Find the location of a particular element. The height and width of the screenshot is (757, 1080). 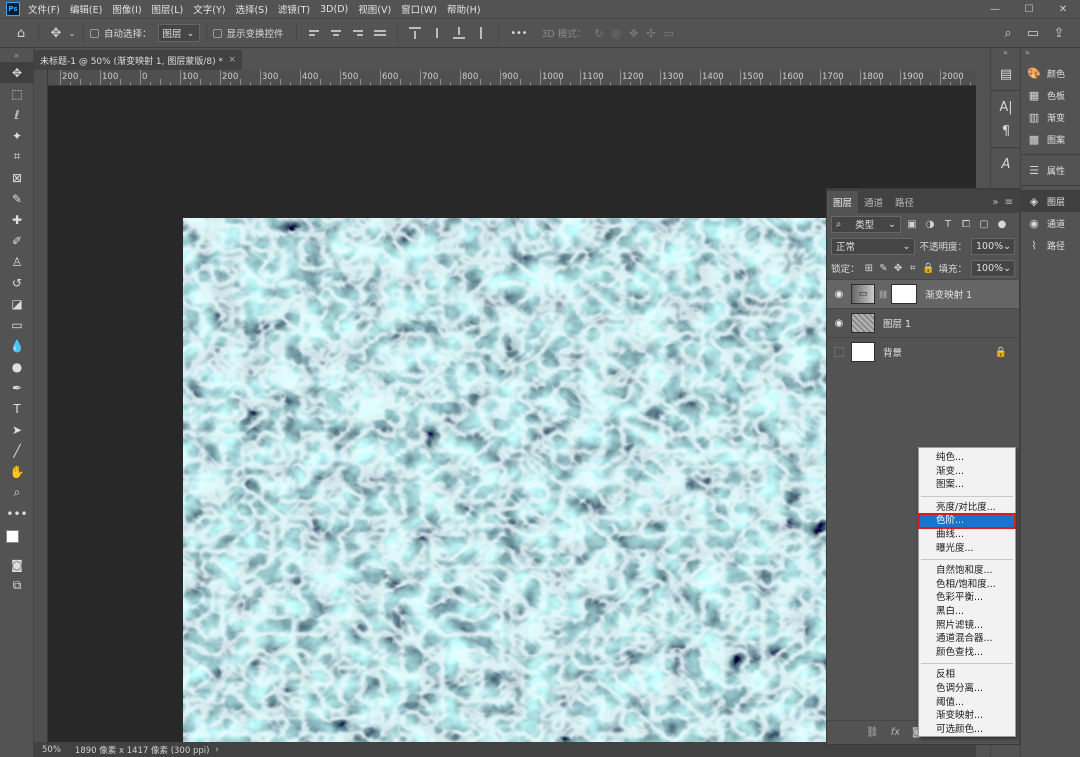

dodge-tool-icon: ● is located at coordinates (17, 366).